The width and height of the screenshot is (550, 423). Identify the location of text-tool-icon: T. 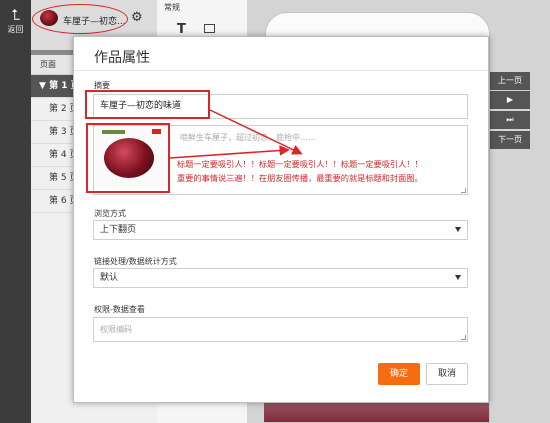
(181, 29).